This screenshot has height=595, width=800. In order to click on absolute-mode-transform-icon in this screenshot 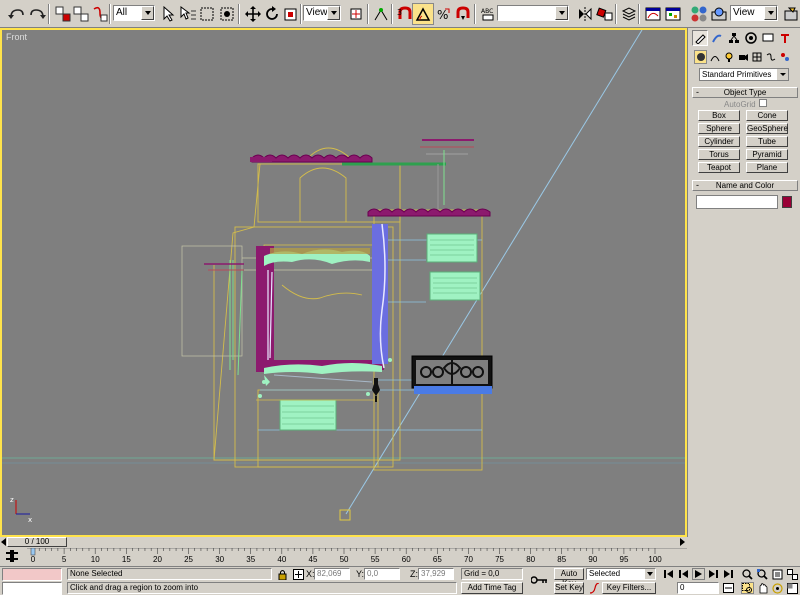, I will do `click(298, 574)`.